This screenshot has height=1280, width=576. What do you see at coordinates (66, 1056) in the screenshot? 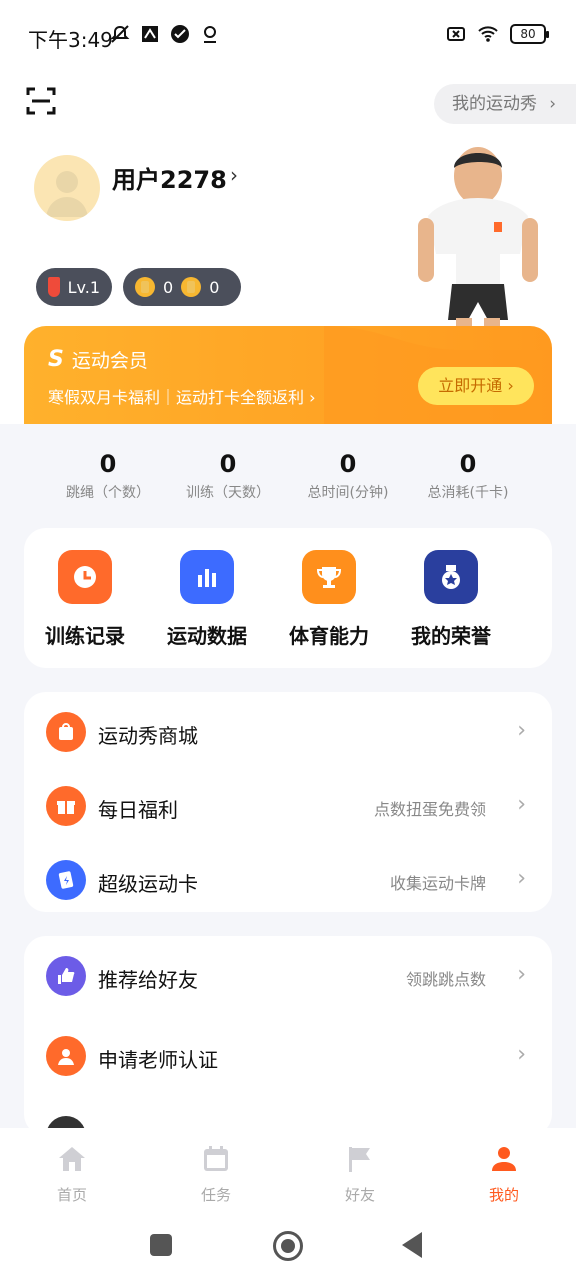
I see `teacher-icon` at bounding box center [66, 1056].